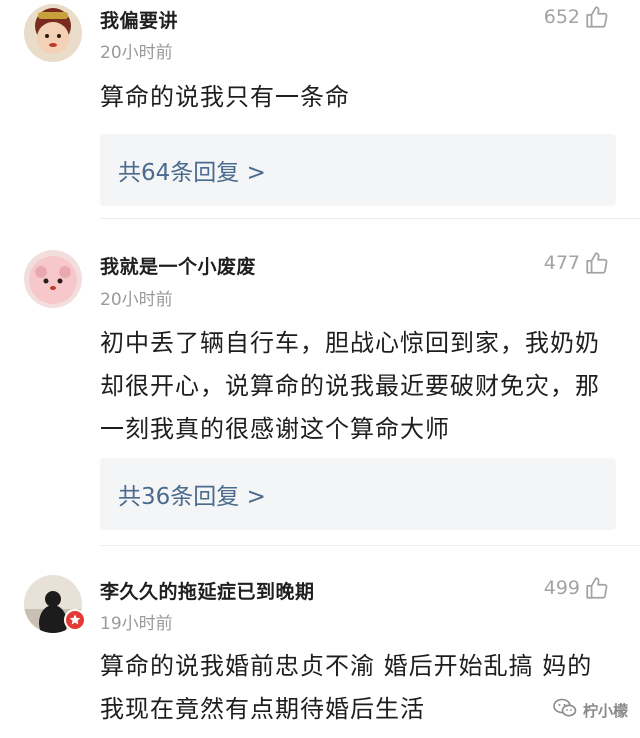  Describe the element at coordinates (178, 265) in the screenshot. I see `username: 我就是一个小废废` at that location.